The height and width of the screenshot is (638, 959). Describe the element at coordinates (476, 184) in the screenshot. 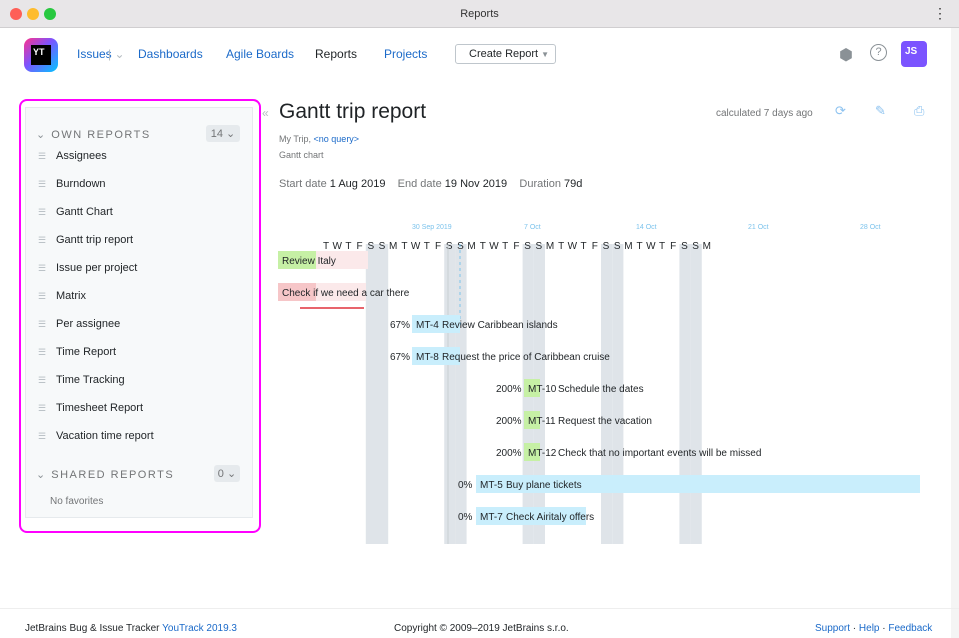

I see `end-date-value: 19 Nov 2019` at that location.